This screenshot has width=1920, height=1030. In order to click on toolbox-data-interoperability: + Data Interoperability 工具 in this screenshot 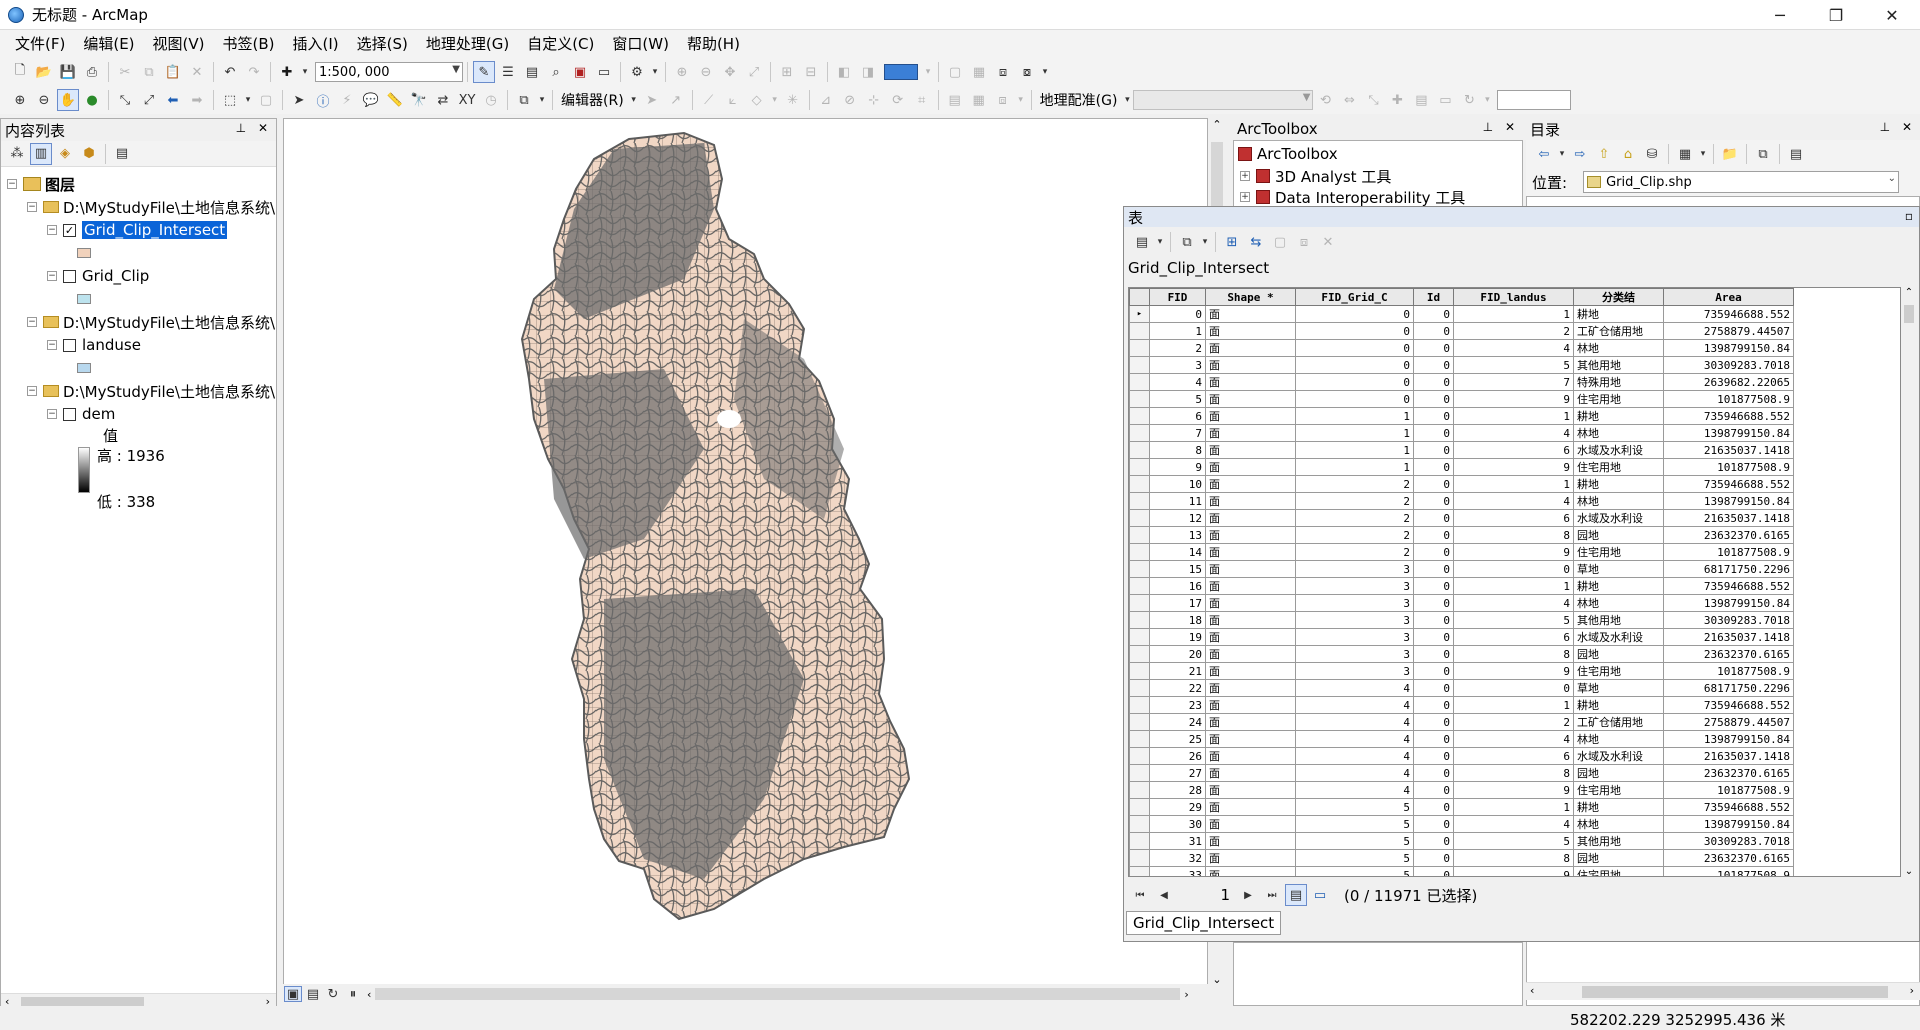, I will do `click(1352, 197)`.